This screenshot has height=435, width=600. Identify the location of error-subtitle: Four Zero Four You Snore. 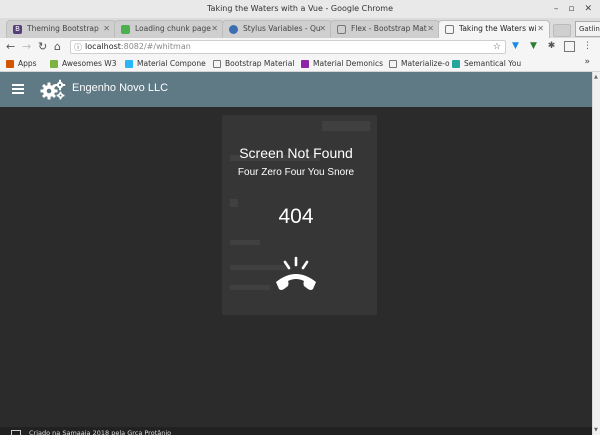
(296, 172).